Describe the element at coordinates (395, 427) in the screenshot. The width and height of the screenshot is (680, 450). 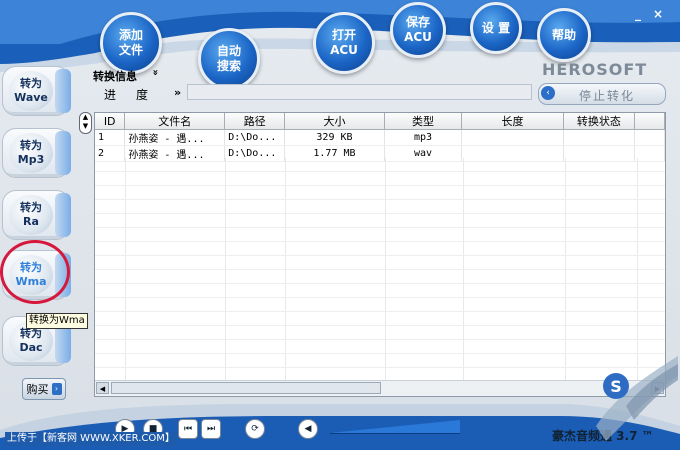
I see `volume-slider` at that location.